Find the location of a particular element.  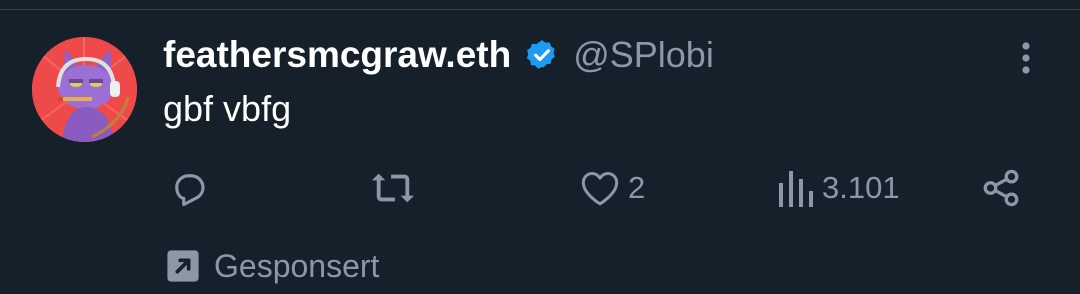

avatar is located at coordinates (84, 89).